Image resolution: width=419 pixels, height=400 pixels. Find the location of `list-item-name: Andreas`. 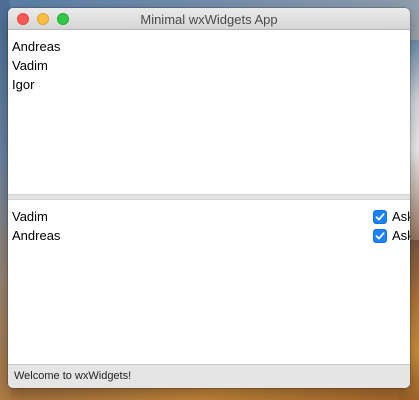

list-item-name: Andreas is located at coordinates (36, 235).